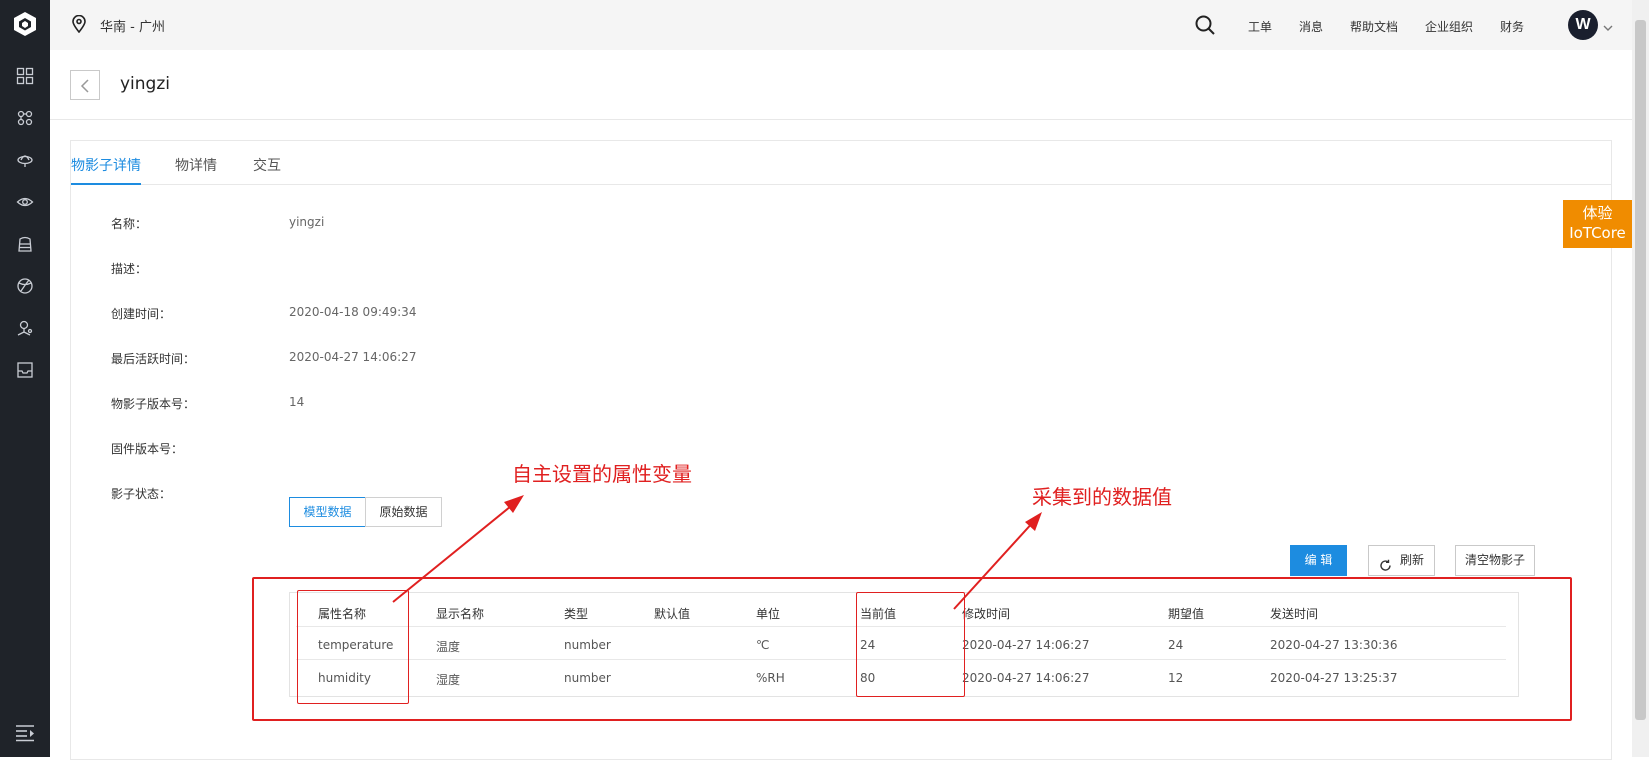 The image size is (1649, 760). What do you see at coordinates (147, 449) in the screenshot?
I see `firmware-version-label: 固件版本号：` at bounding box center [147, 449].